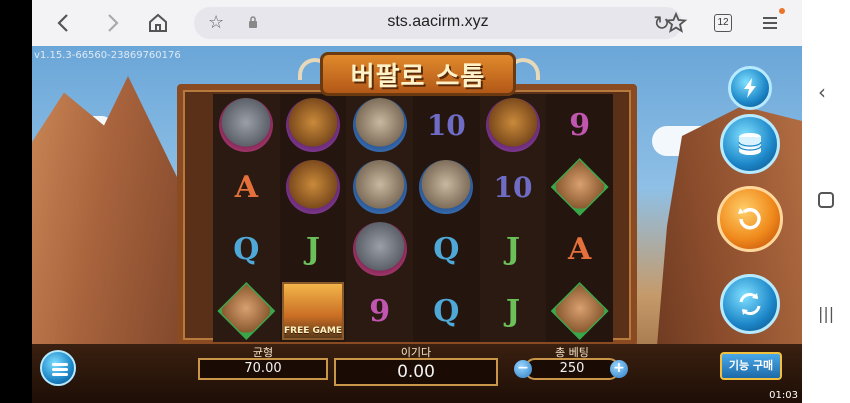 The image size is (850, 403). Describe the element at coordinates (313, 331) in the screenshot. I see `free-game-label: FREE GAME` at that location.